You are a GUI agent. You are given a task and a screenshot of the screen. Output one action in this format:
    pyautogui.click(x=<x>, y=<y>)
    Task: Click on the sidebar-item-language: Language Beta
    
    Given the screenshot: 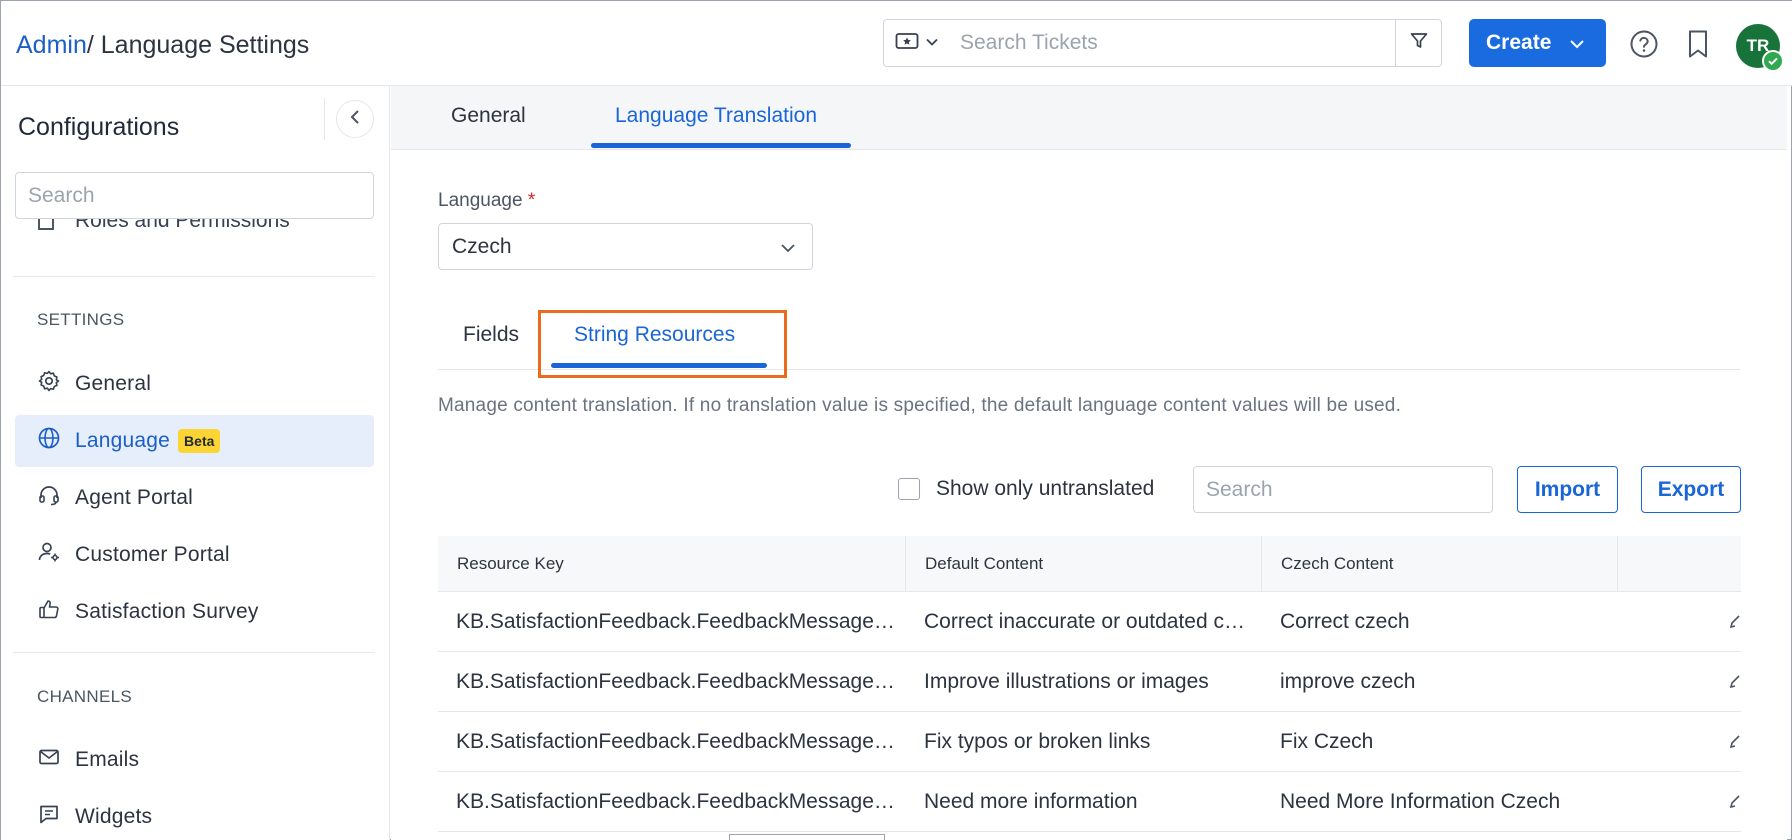 What is the action you would take?
    pyautogui.click(x=194, y=441)
    